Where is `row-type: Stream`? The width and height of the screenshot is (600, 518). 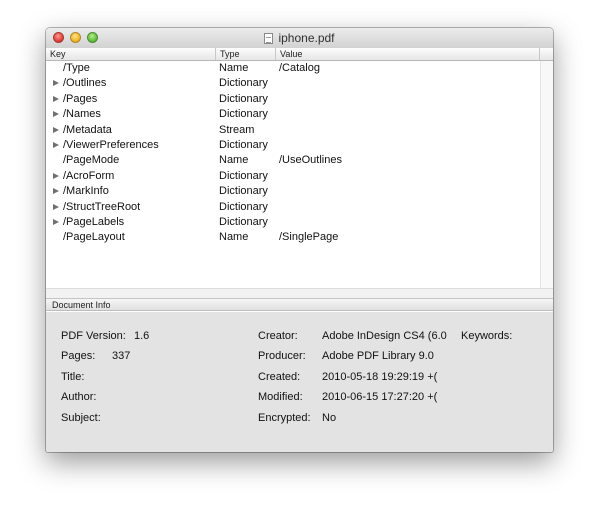
row-type: Stream is located at coordinates (237, 129).